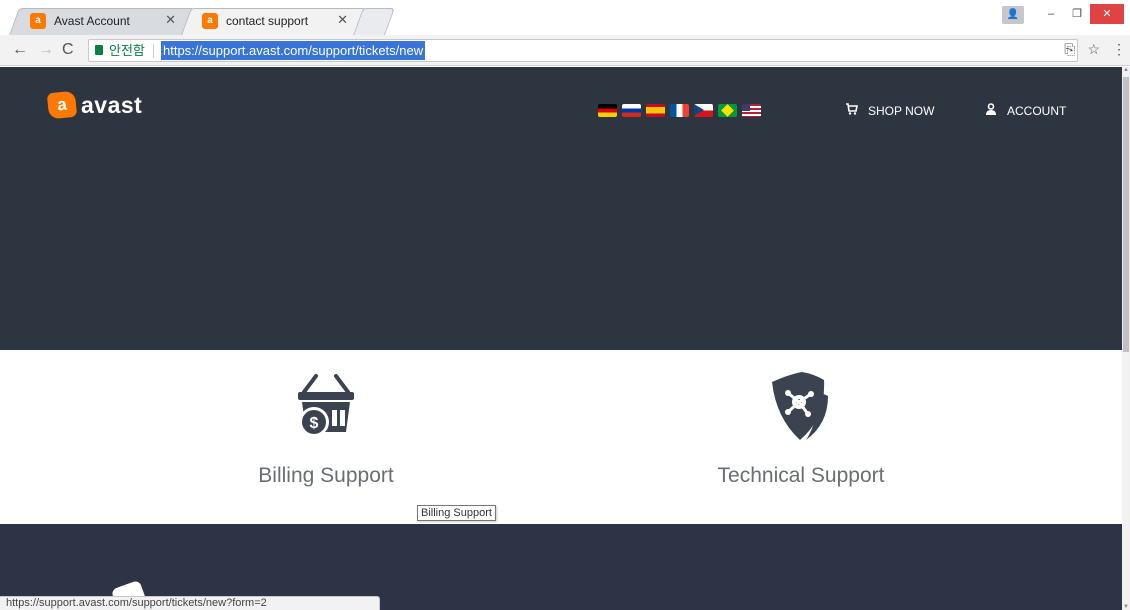 The height and width of the screenshot is (610, 1130). I want to click on cart-icon, so click(851, 110).